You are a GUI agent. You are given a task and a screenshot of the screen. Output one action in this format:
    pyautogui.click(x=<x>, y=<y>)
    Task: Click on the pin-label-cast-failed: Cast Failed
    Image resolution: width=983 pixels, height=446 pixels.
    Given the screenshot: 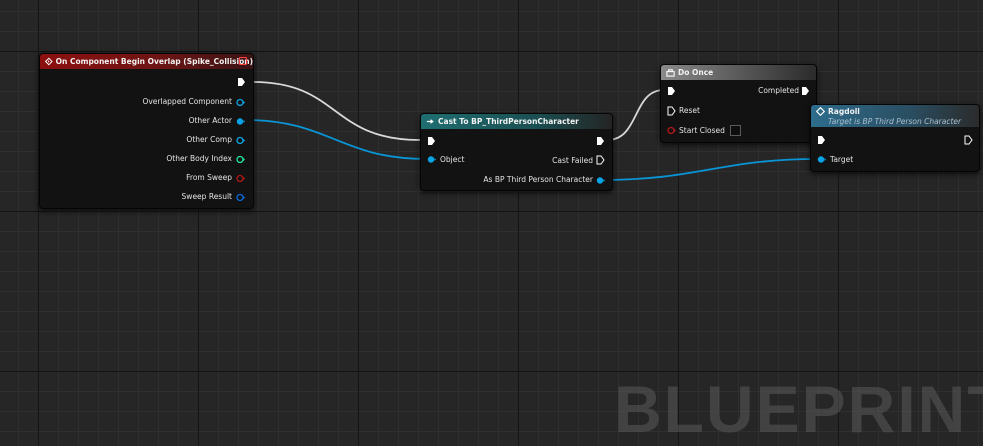 What is the action you would take?
    pyautogui.click(x=572, y=160)
    